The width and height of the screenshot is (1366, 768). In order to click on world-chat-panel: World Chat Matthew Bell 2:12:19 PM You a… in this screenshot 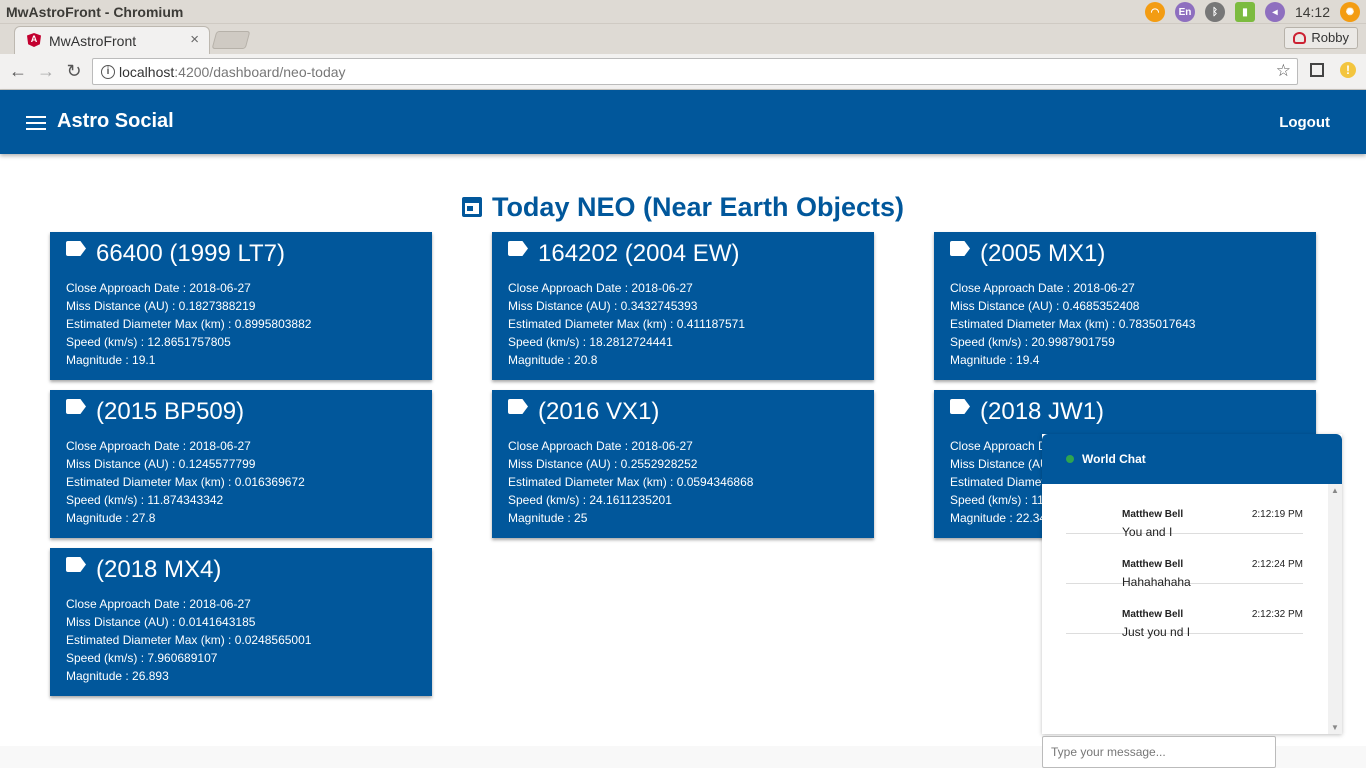, I will do `click(1192, 584)`.